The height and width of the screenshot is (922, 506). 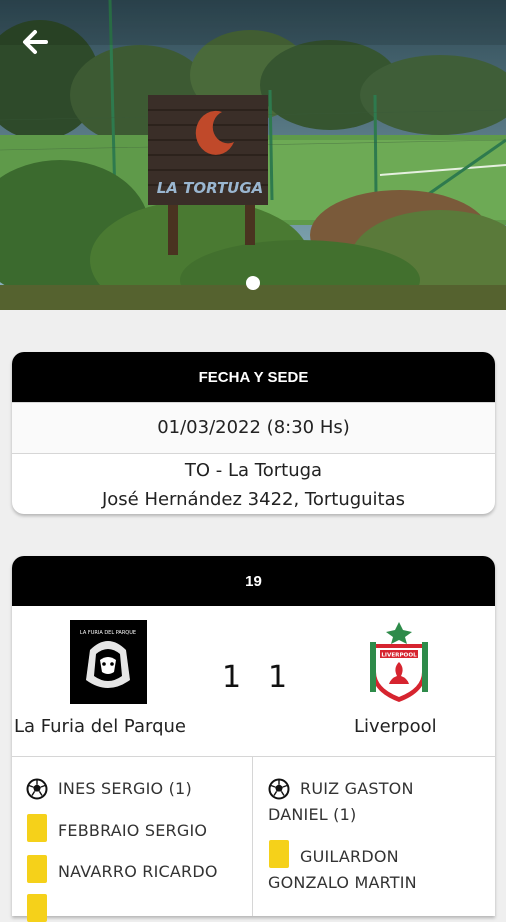 What do you see at coordinates (278, 677) in the screenshot?
I see `away-score: 1` at bounding box center [278, 677].